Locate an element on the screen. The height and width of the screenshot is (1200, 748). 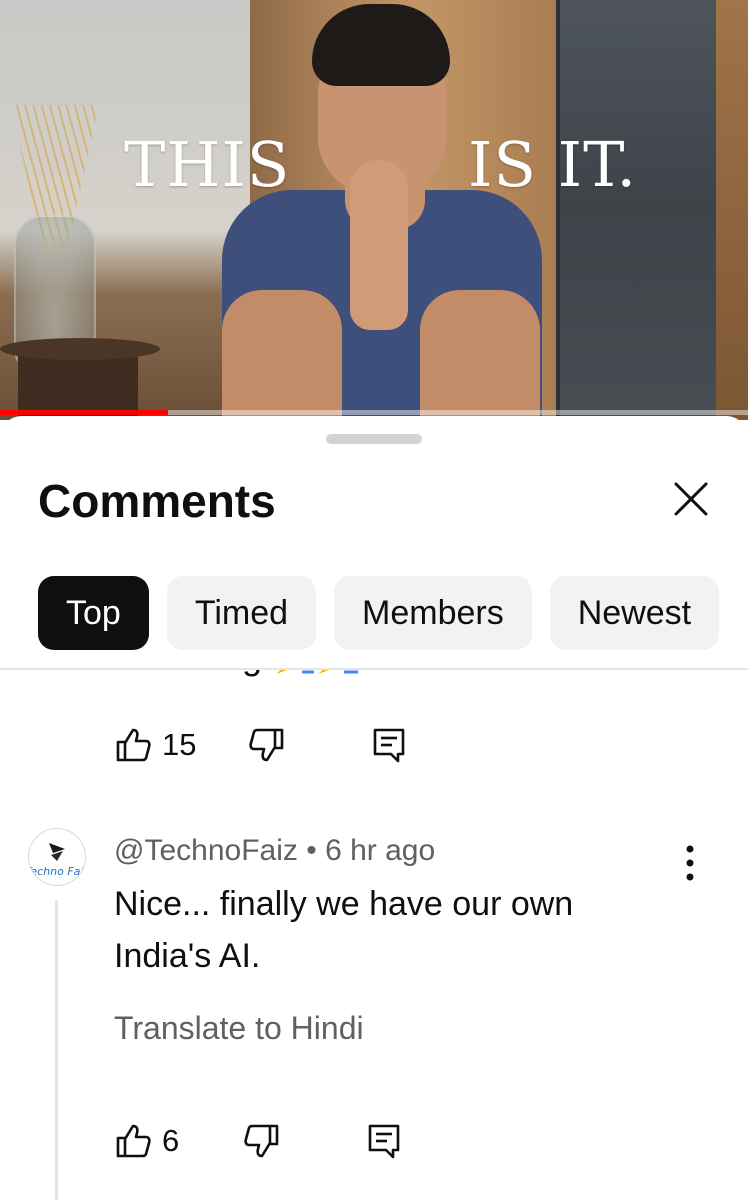
translate-button: Translate to Hindi is located at coordinates (239, 1028).